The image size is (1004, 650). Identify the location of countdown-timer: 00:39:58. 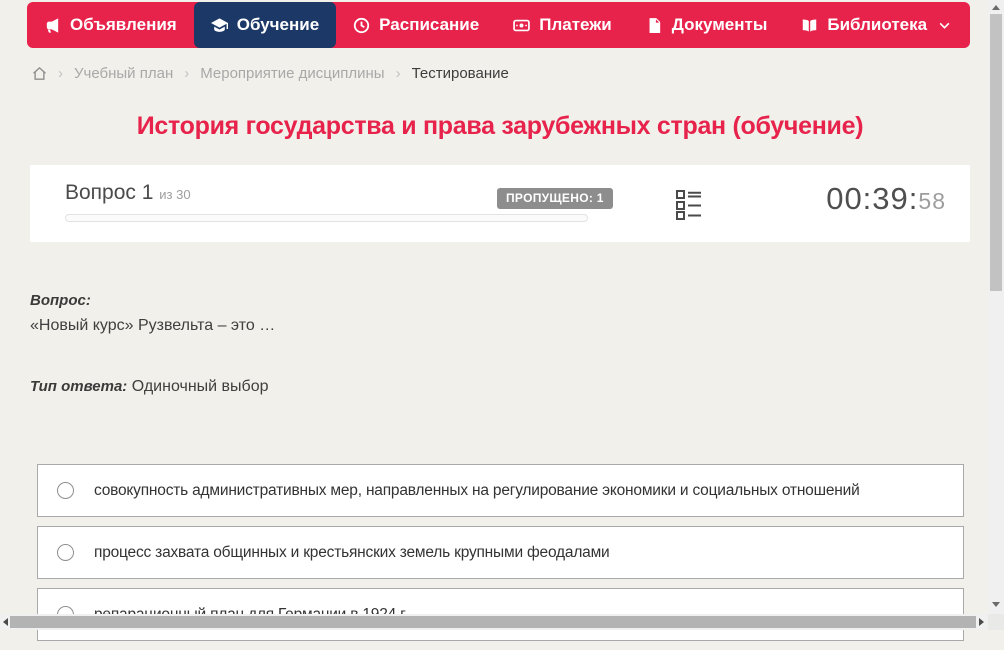
(886, 199).